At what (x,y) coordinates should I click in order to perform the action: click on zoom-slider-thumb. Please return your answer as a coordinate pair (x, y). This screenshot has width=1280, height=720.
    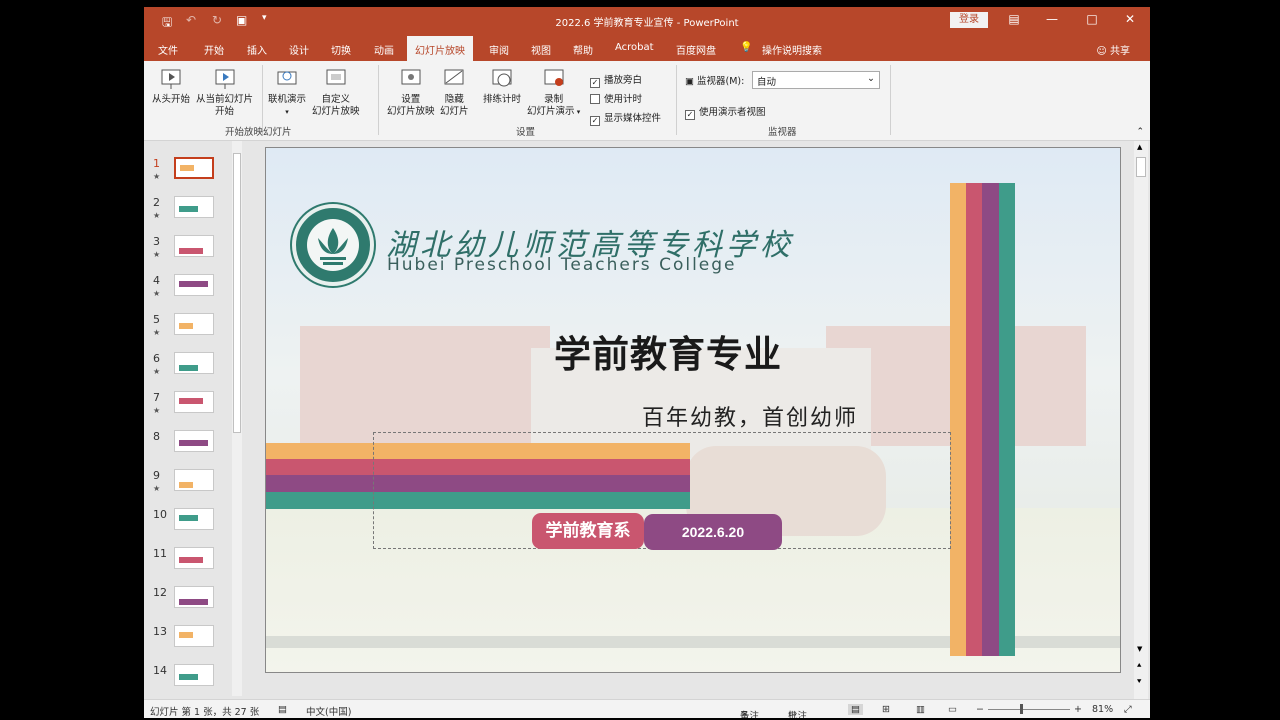
    Looking at the image, I should click on (1021, 709).